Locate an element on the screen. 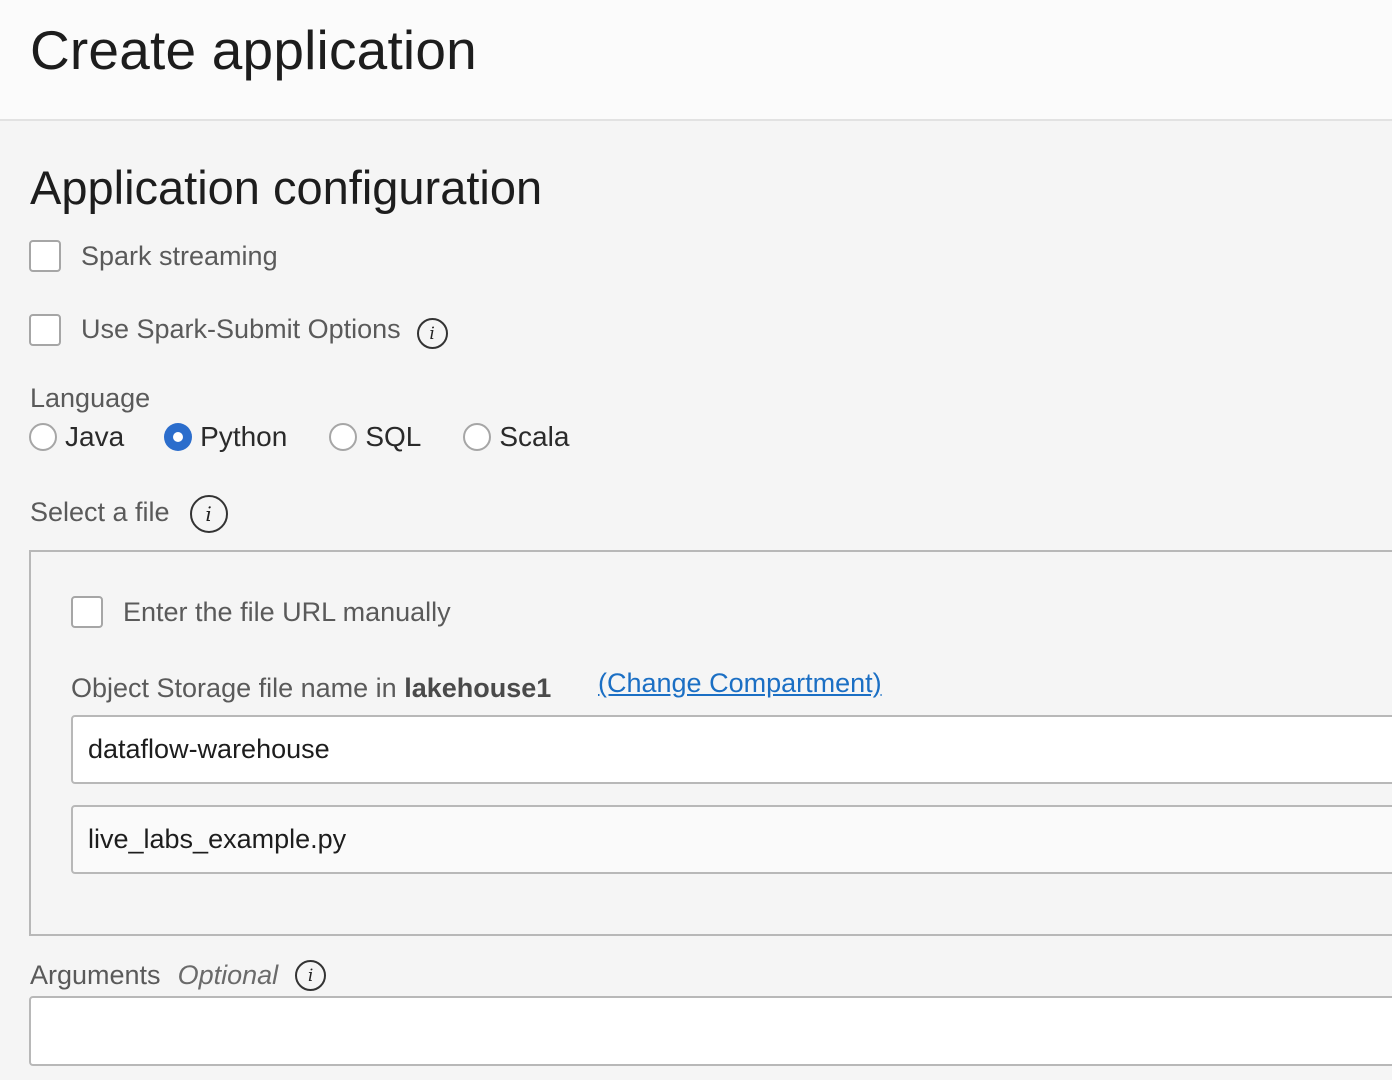 The image size is (1392, 1080). page-title: Create application is located at coordinates (253, 50).